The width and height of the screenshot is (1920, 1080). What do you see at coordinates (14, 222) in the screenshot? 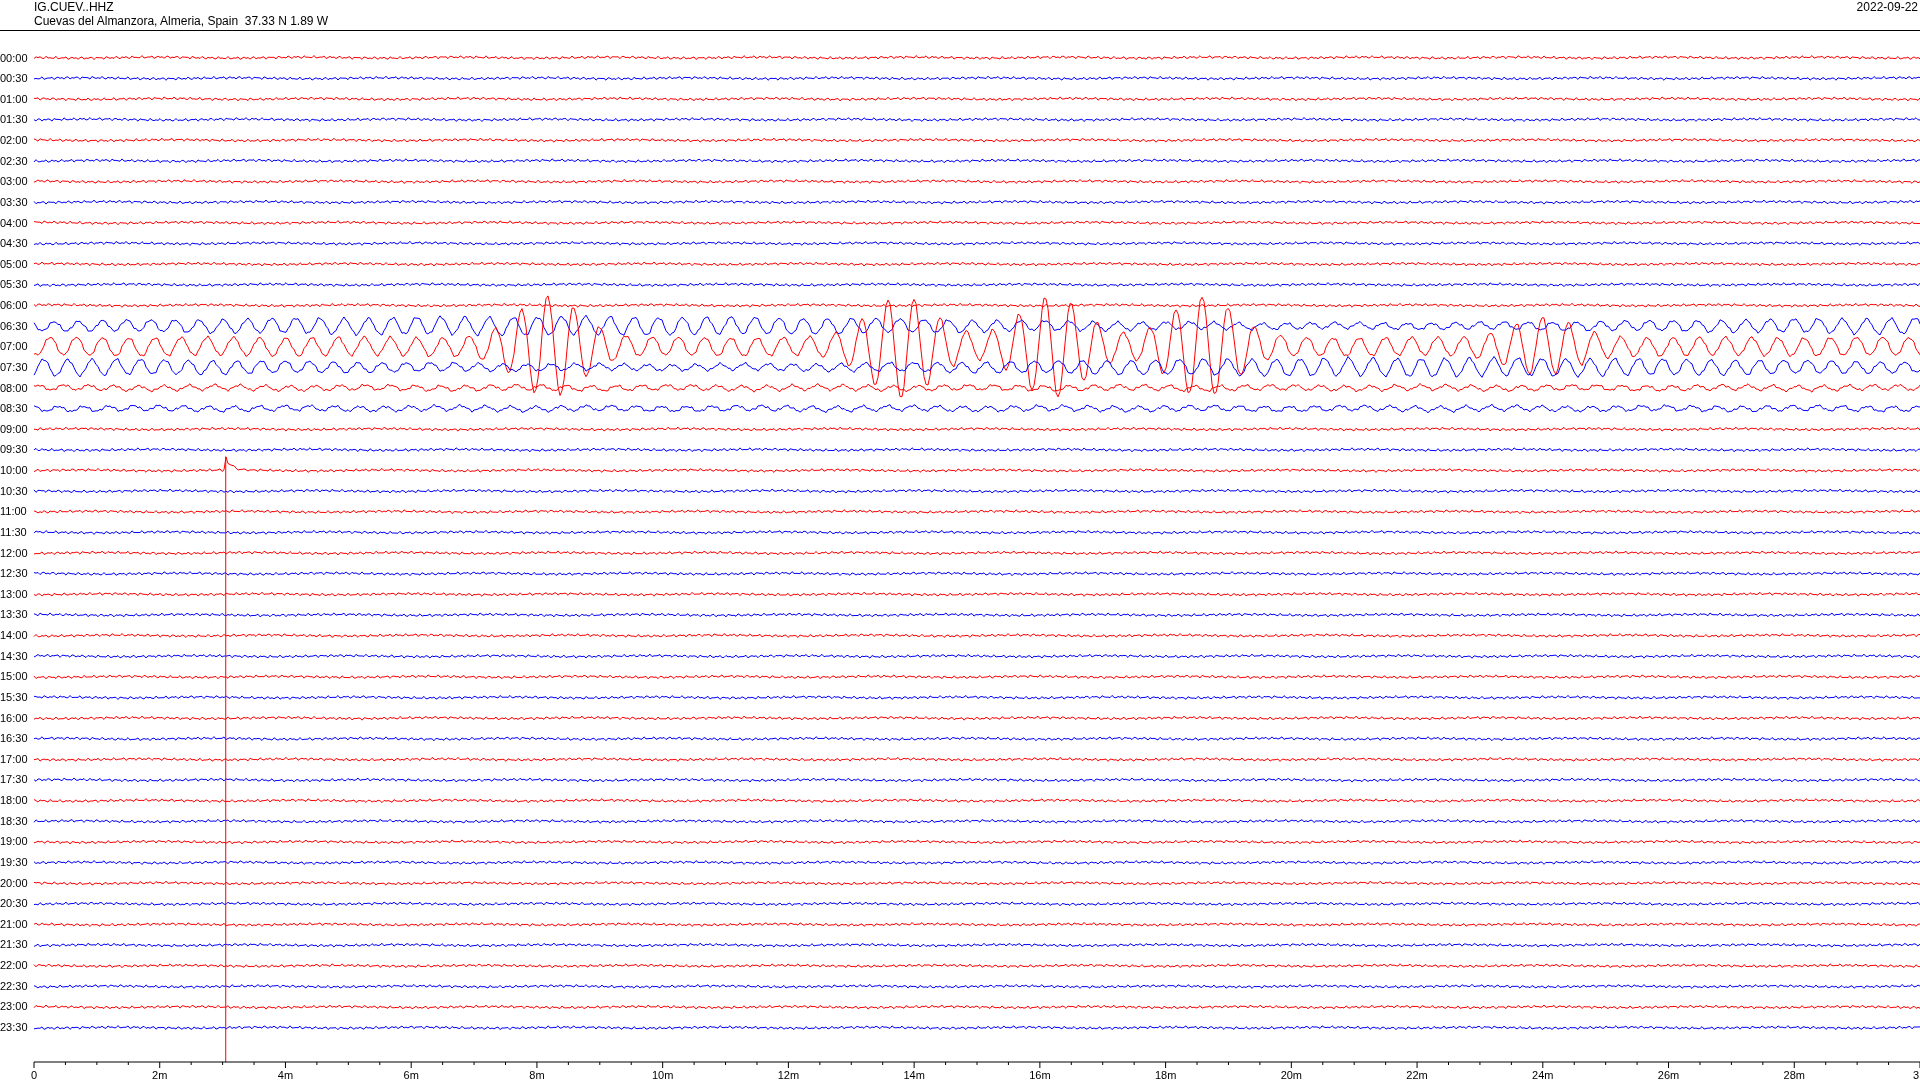
I see `time-label: 04:00` at bounding box center [14, 222].